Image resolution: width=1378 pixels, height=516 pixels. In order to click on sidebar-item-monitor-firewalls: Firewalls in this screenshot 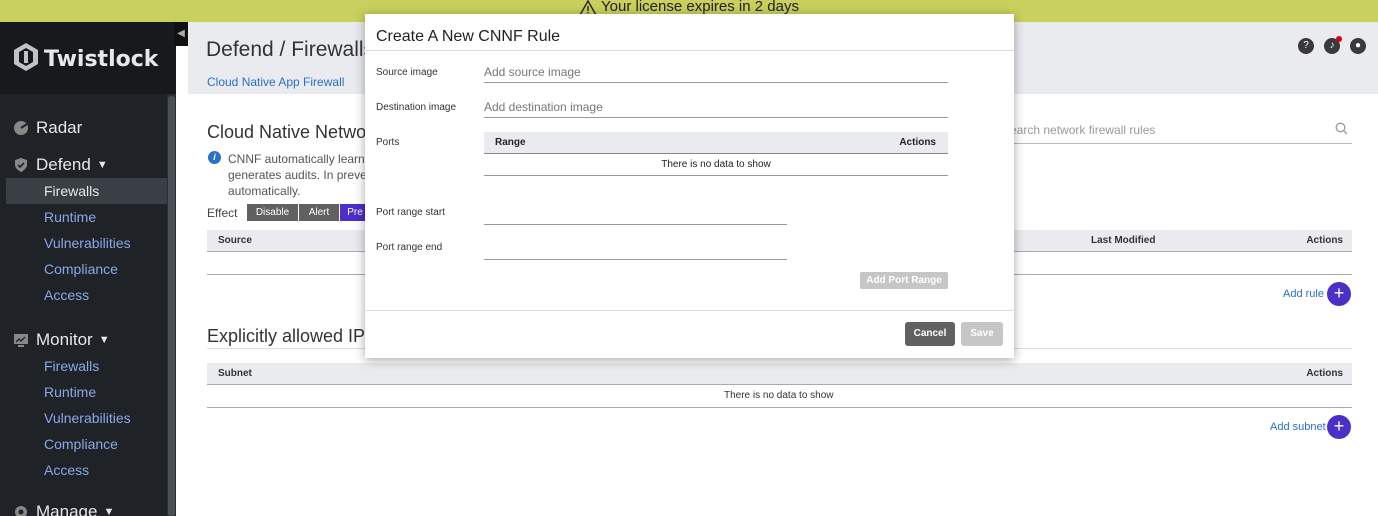, I will do `click(86, 366)`.